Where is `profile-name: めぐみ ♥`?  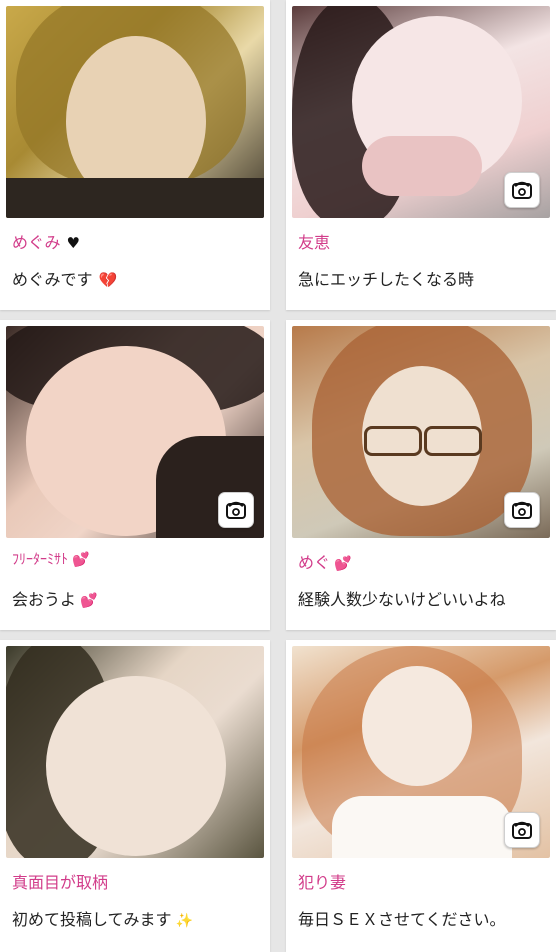 profile-name: めぐみ ♥ is located at coordinates (46, 241).